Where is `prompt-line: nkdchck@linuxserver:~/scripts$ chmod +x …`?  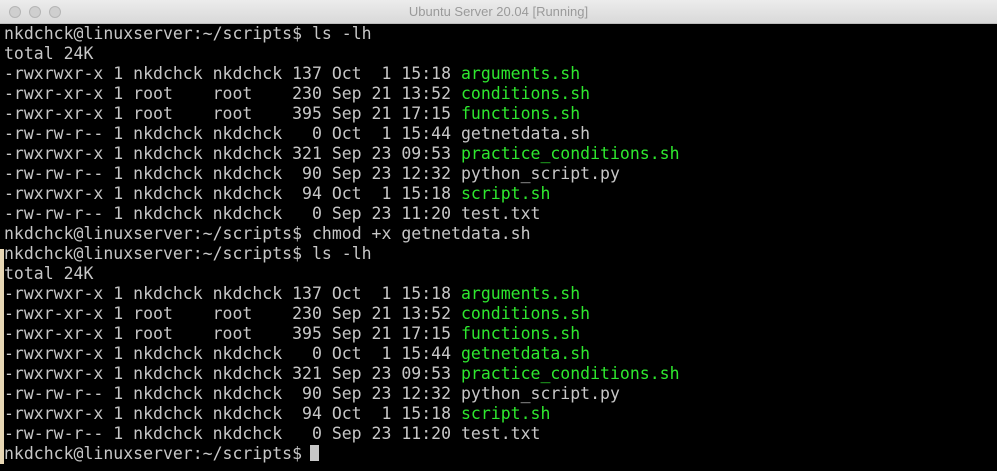
prompt-line: nkdchck@linuxserver:~/scripts$ chmod +x … is located at coordinates (267, 234).